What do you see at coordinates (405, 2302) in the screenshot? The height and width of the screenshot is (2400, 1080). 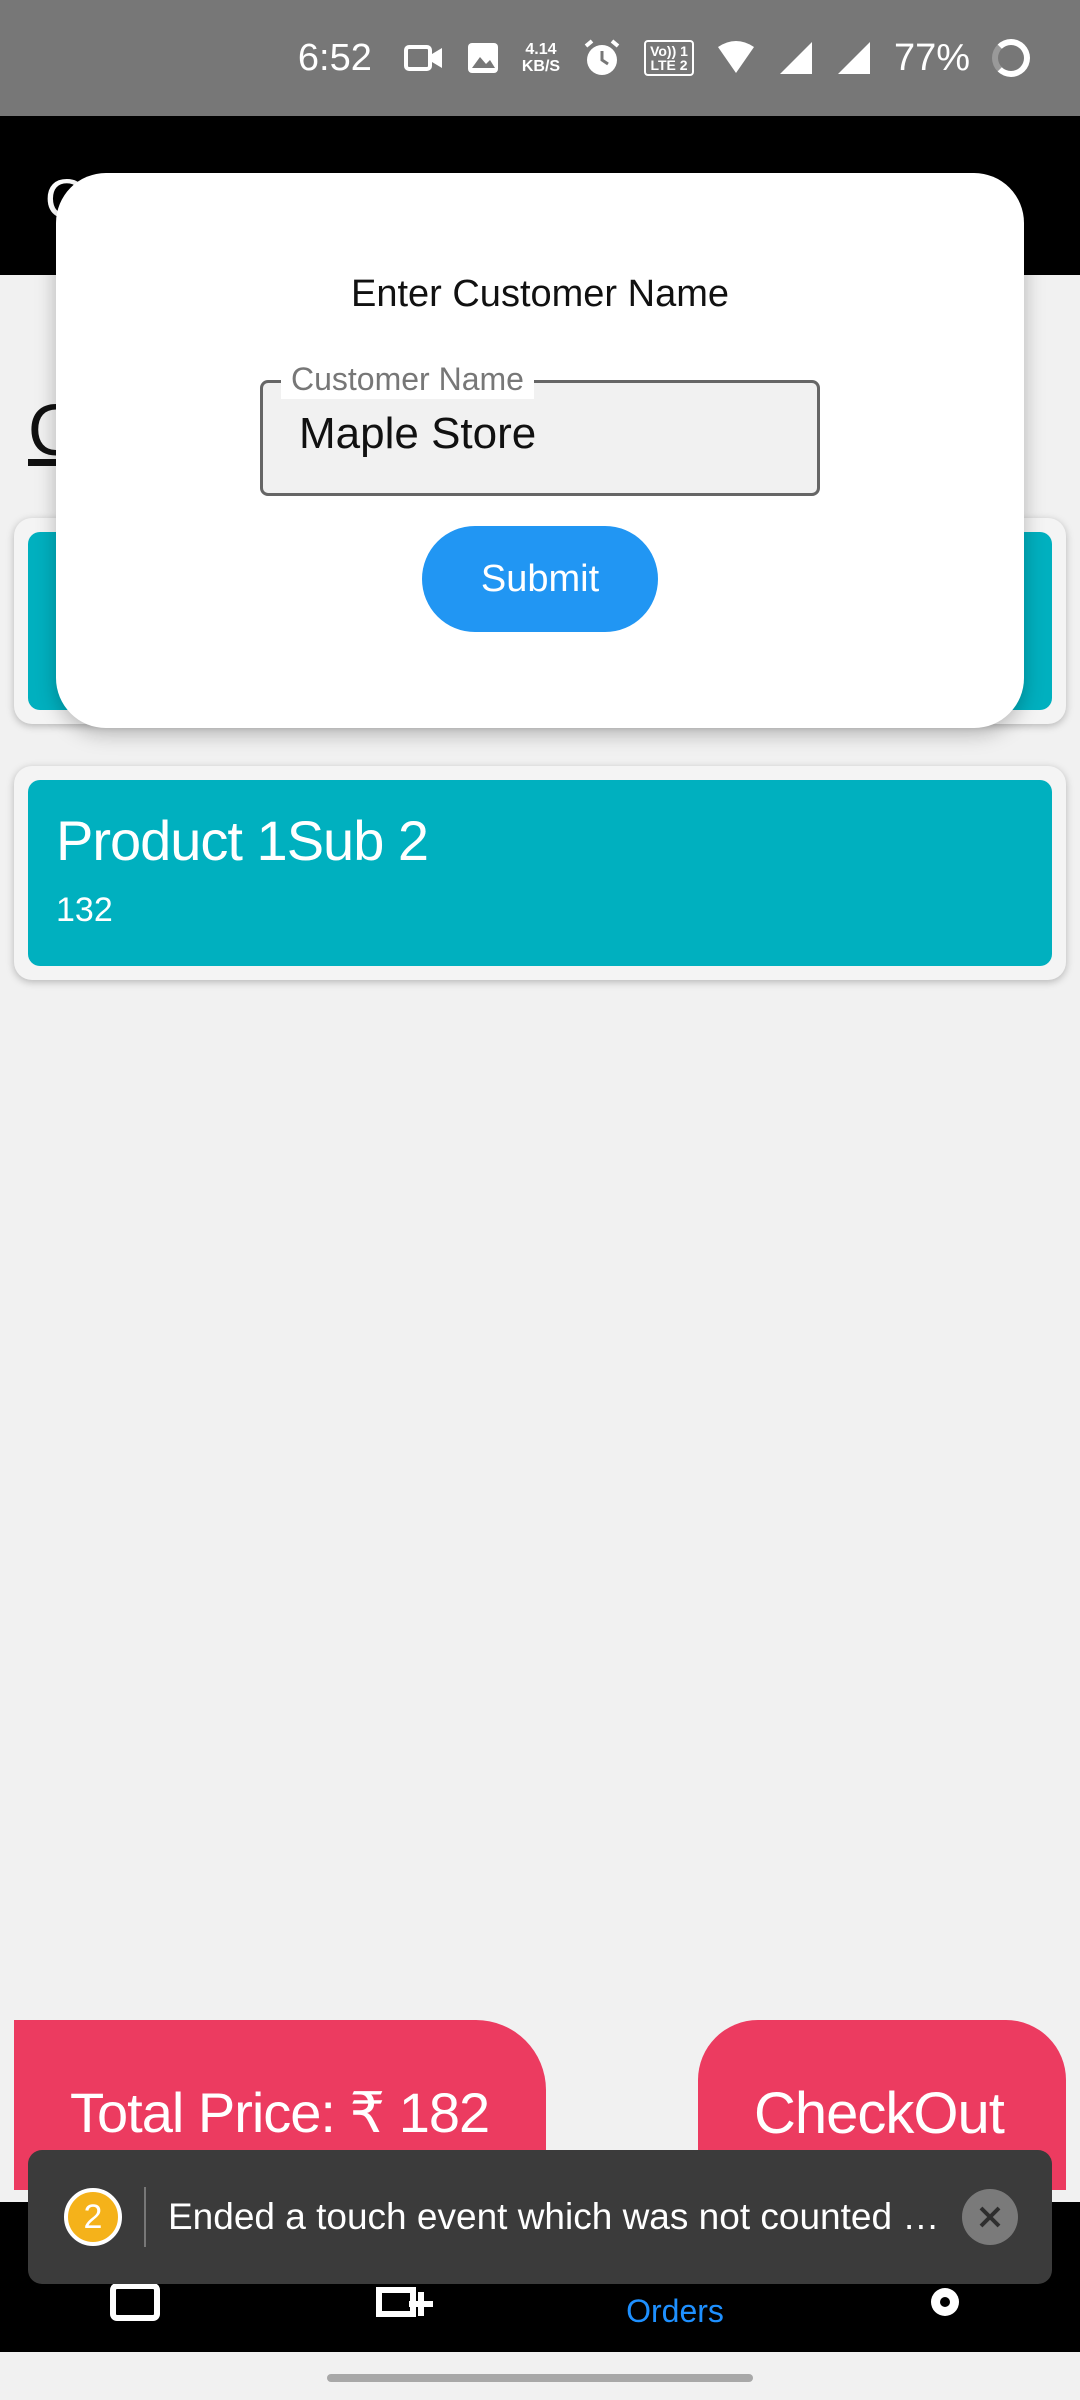 I see `add-product-icon` at bounding box center [405, 2302].